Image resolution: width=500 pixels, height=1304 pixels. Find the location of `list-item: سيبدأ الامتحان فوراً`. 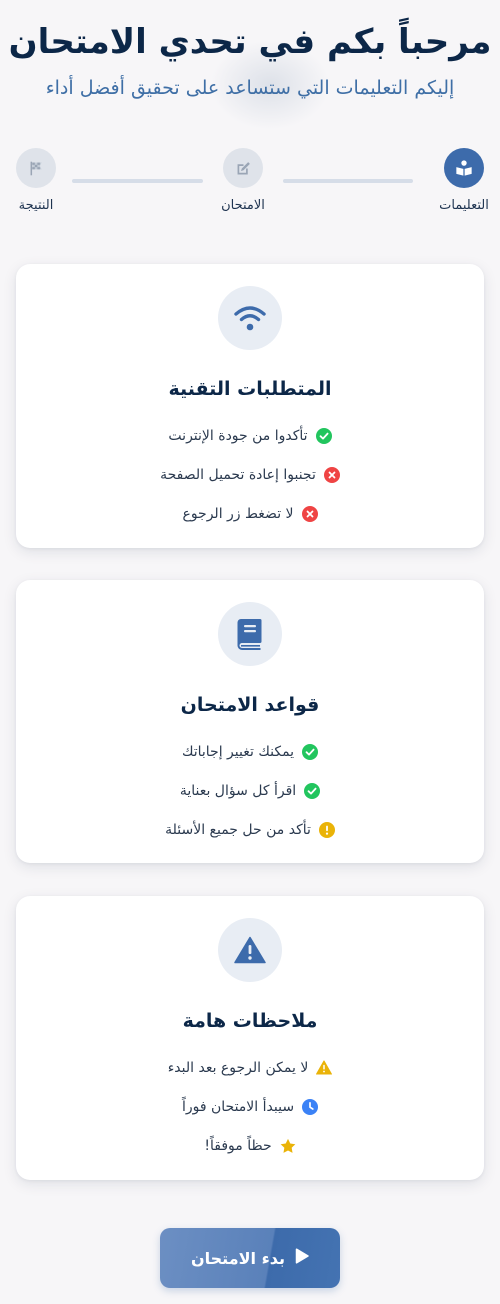

list-item: سيبدأ الامتحان فوراً is located at coordinates (250, 1106).